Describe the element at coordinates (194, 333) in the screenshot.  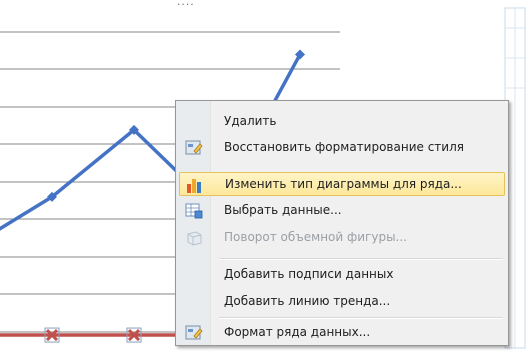
I see `format-series-icon` at that location.